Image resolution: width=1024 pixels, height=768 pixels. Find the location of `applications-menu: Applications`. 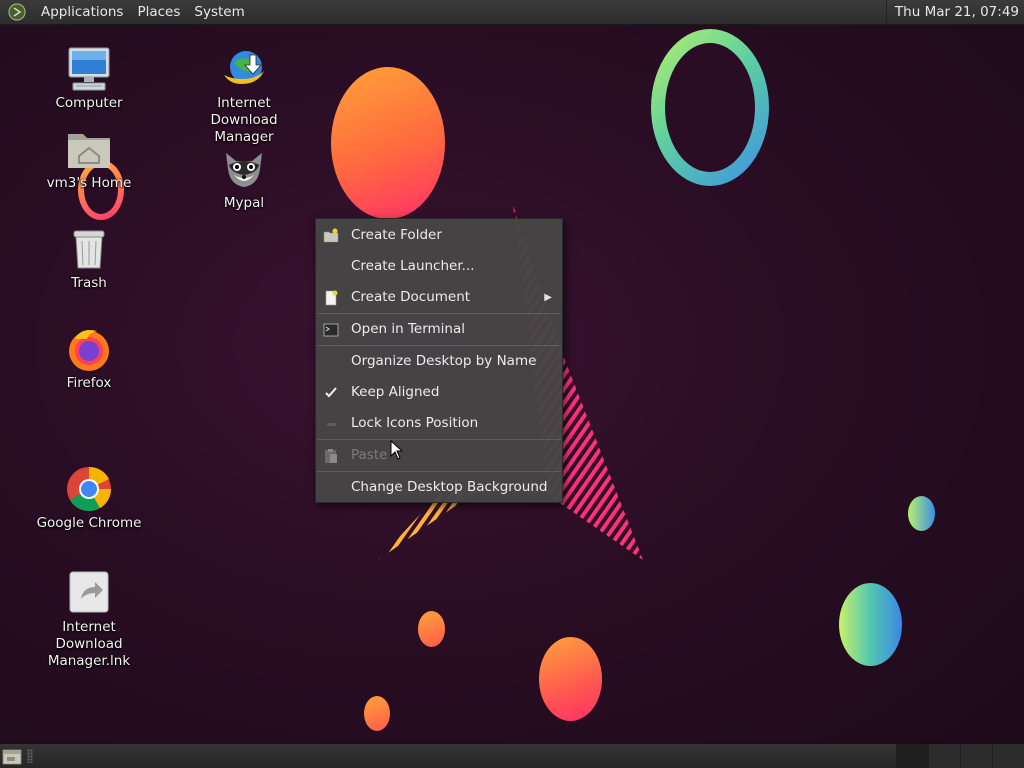

applications-menu: Applications is located at coordinates (82, 12).